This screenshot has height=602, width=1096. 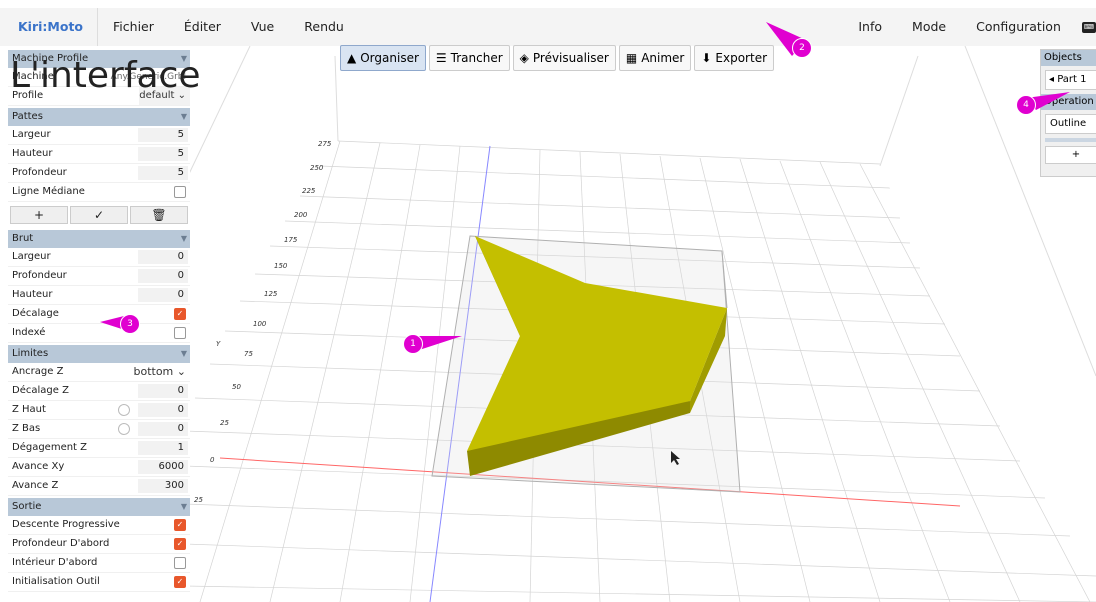 What do you see at coordinates (734, 58) in the screenshot?
I see `exporter-button: ⬇ Exporter` at bounding box center [734, 58].